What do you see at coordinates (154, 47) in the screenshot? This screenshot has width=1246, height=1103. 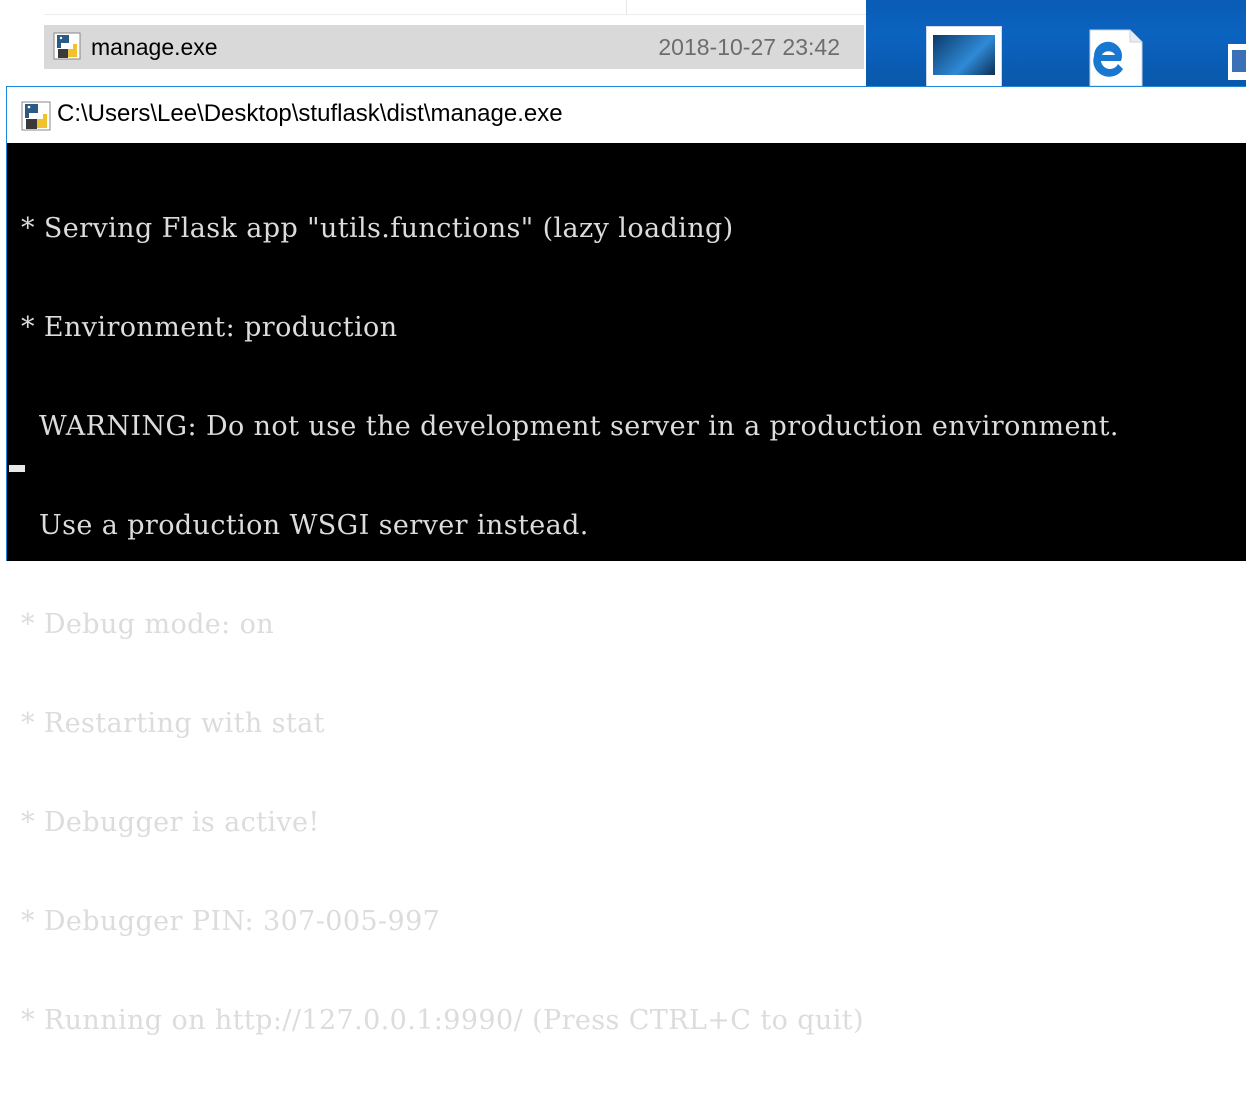 I see `file-name: manage.exe` at bounding box center [154, 47].